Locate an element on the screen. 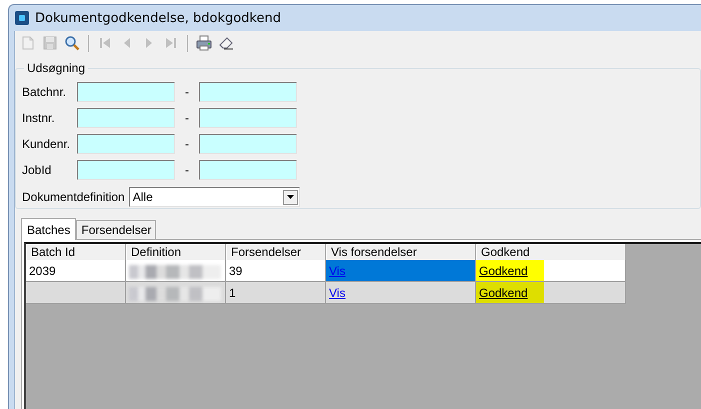 Image resolution: width=701 pixels, height=409 pixels. caret-icon is located at coordinates (290, 197).